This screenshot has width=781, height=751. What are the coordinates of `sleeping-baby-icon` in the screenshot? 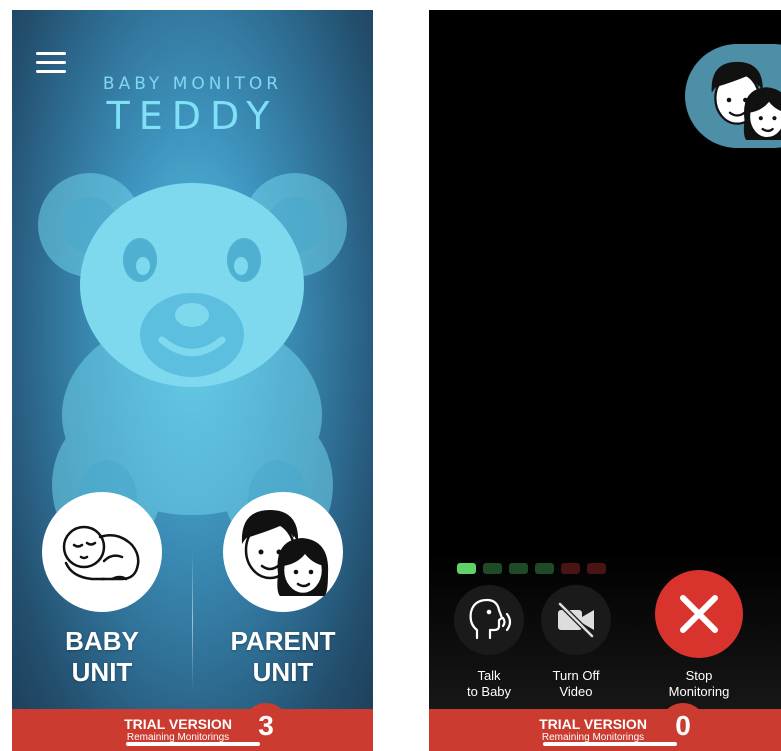 It's located at (101, 553).